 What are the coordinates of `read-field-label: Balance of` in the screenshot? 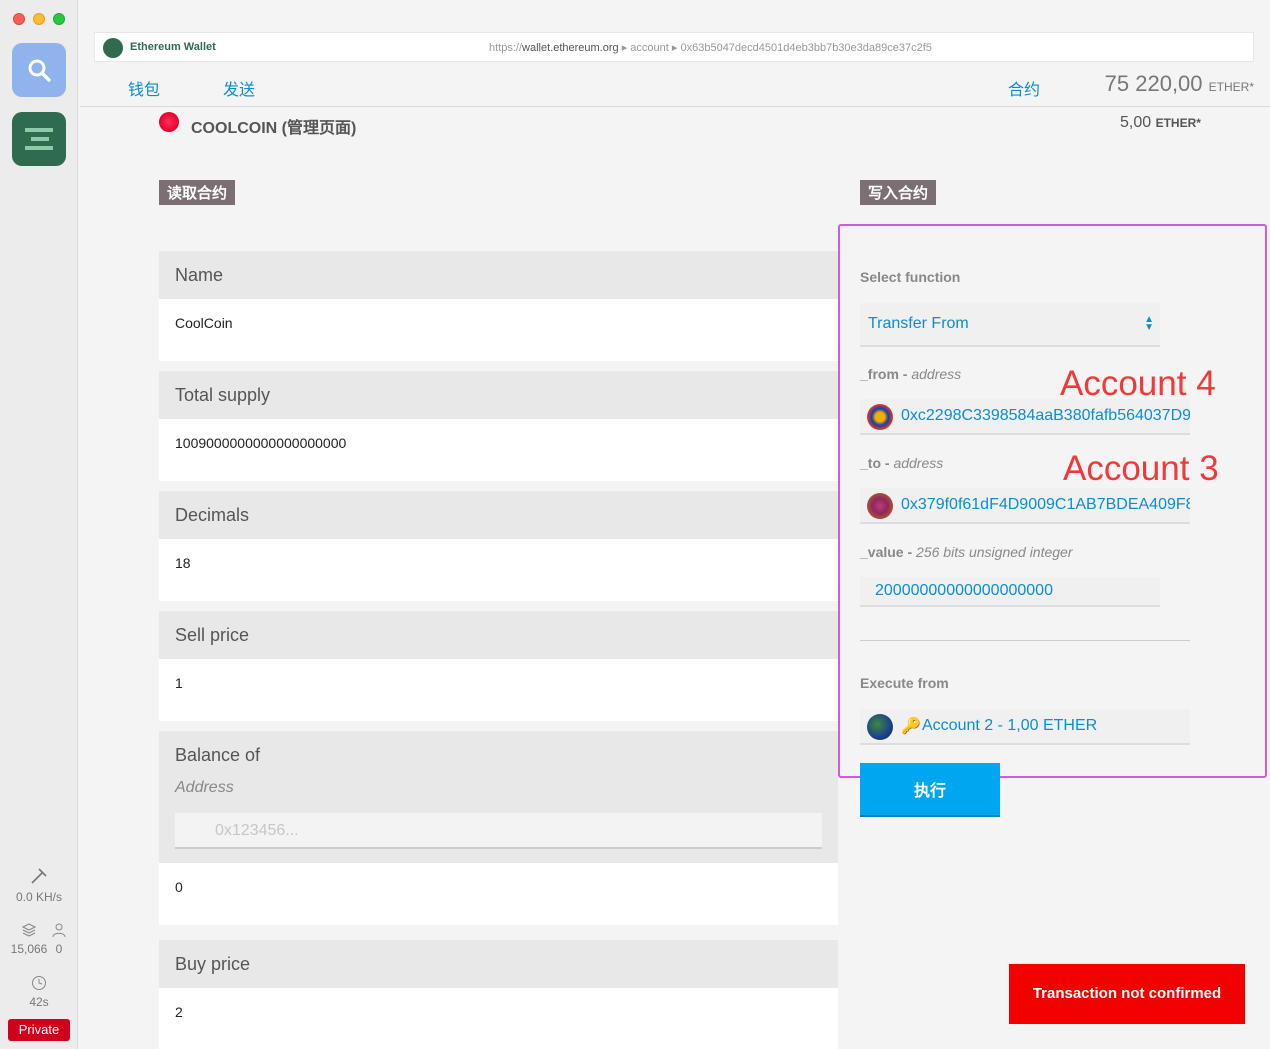 It's located at (498, 755).